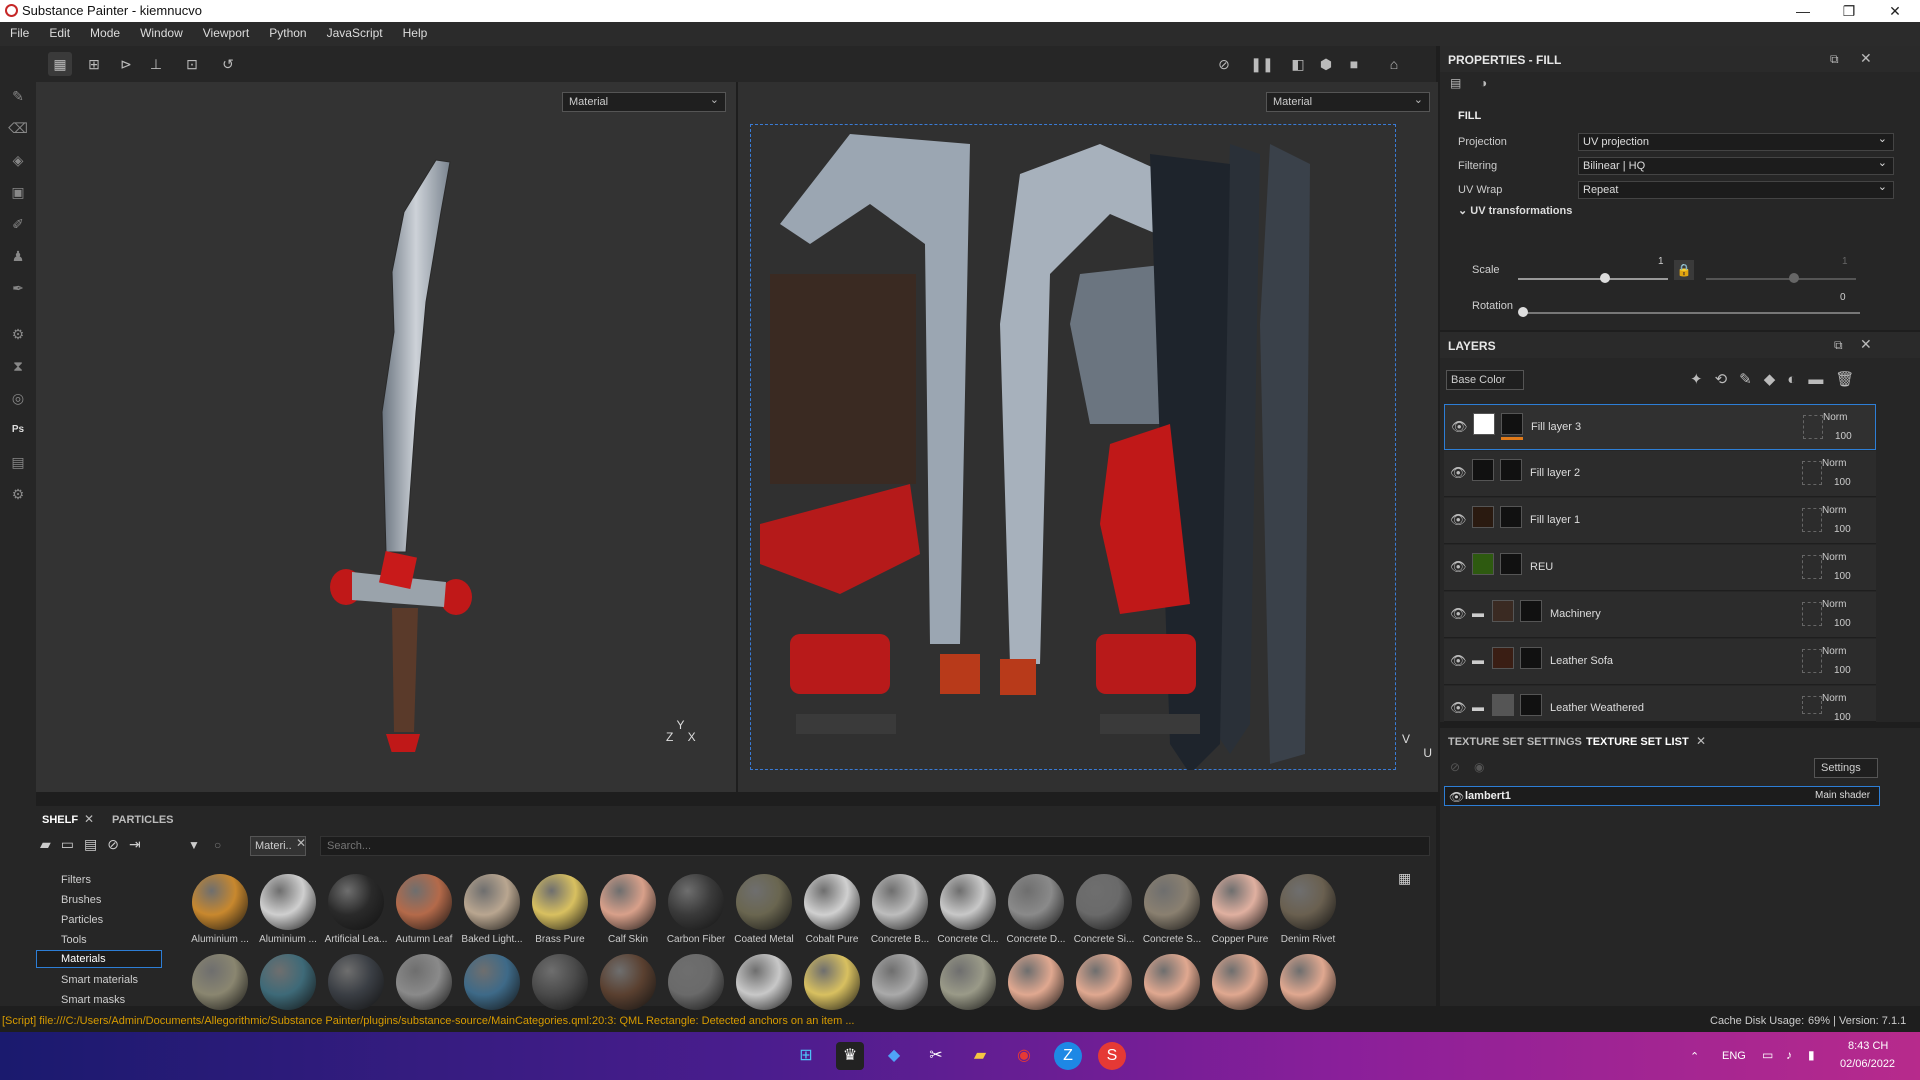  I want to click on add-view-icon: ⊡, so click(192, 64).